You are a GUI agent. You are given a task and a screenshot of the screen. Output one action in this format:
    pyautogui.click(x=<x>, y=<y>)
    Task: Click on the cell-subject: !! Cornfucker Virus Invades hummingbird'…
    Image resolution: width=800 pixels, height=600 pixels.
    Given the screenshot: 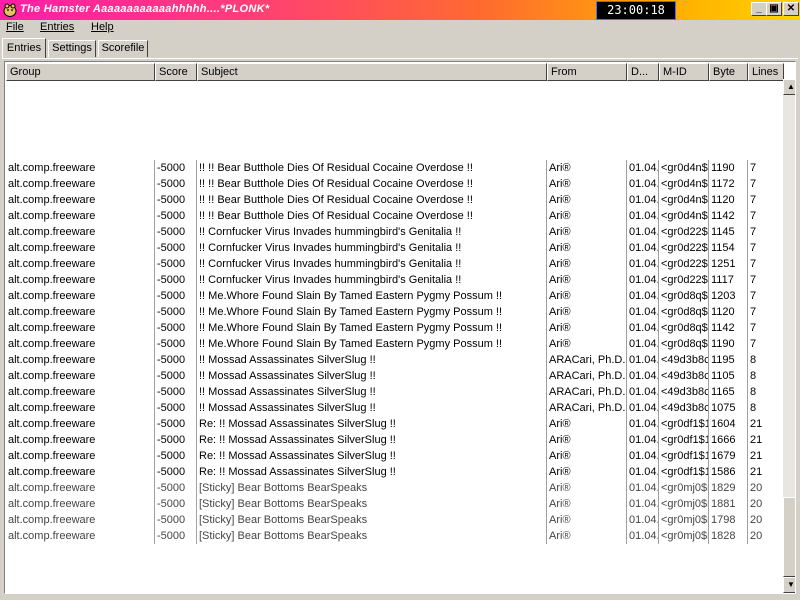 What is the action you would take?
    pyautogui.click(x=372, y=280)
    